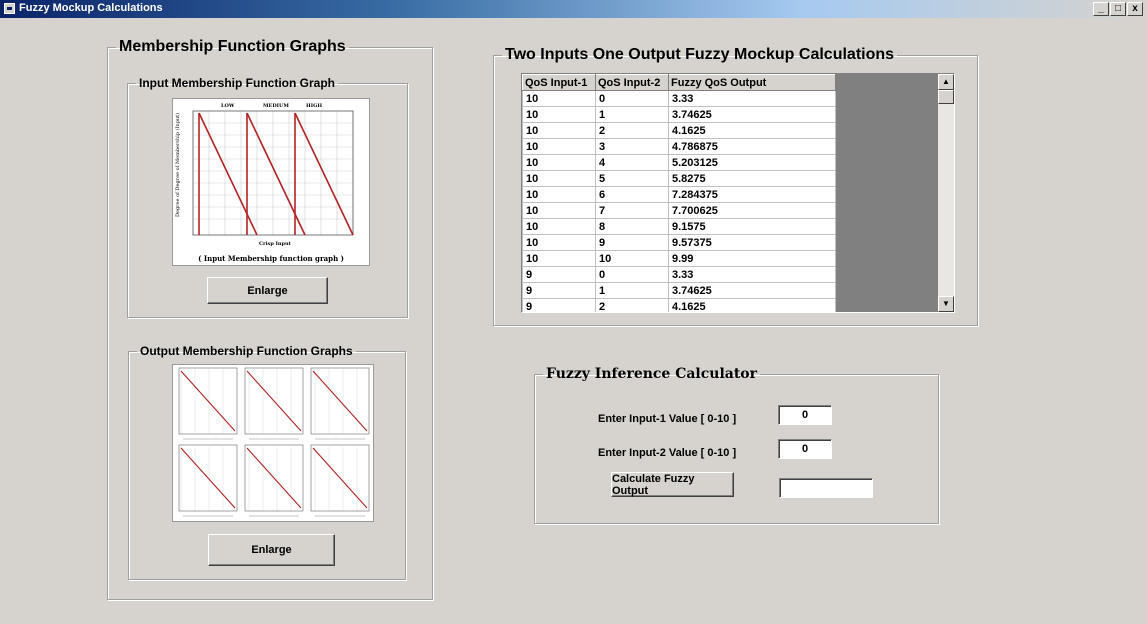 This screenshot has height=624, width=1147. What do you see at coordinates (667, 453) in the screenshot?
I see `input2-label: Enter Input-2 Value [ 0-10 ]` at bounding box center [667, 453].